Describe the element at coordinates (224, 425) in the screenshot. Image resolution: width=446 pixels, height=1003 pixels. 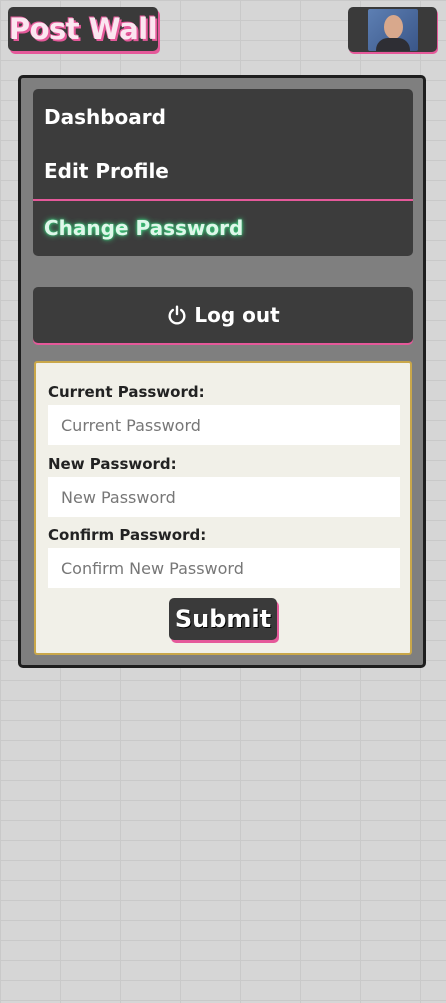
I see `current-password-input` at that location.